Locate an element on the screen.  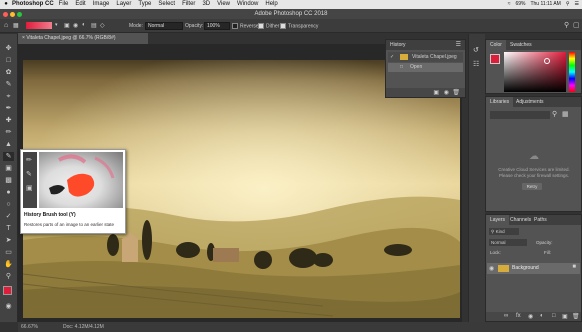
new-group-icon: □ is located at coordinates (554, 316).